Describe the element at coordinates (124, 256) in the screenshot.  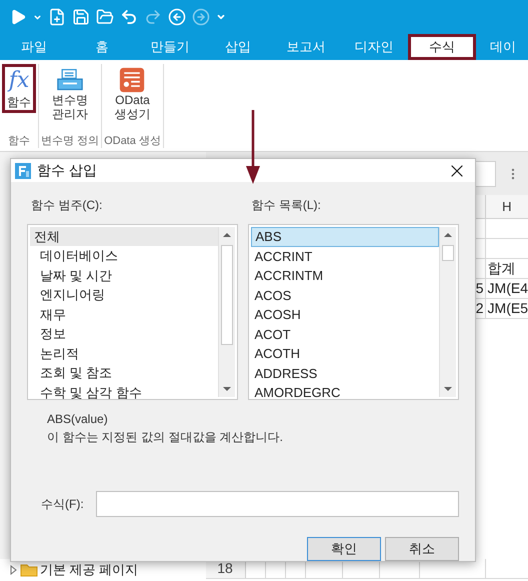
I see `list-item: 데이터베이스` at that location.